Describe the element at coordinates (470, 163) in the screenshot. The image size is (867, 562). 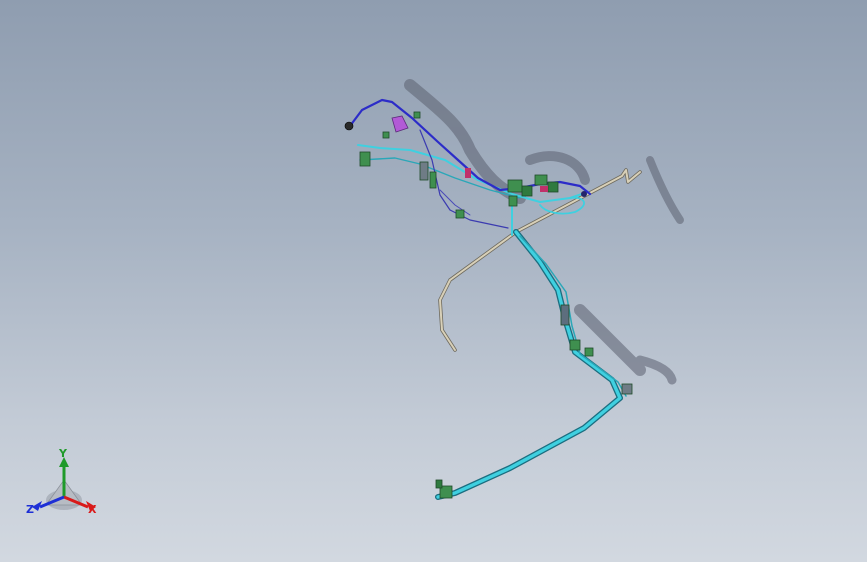
I see `blue-line` at that location.